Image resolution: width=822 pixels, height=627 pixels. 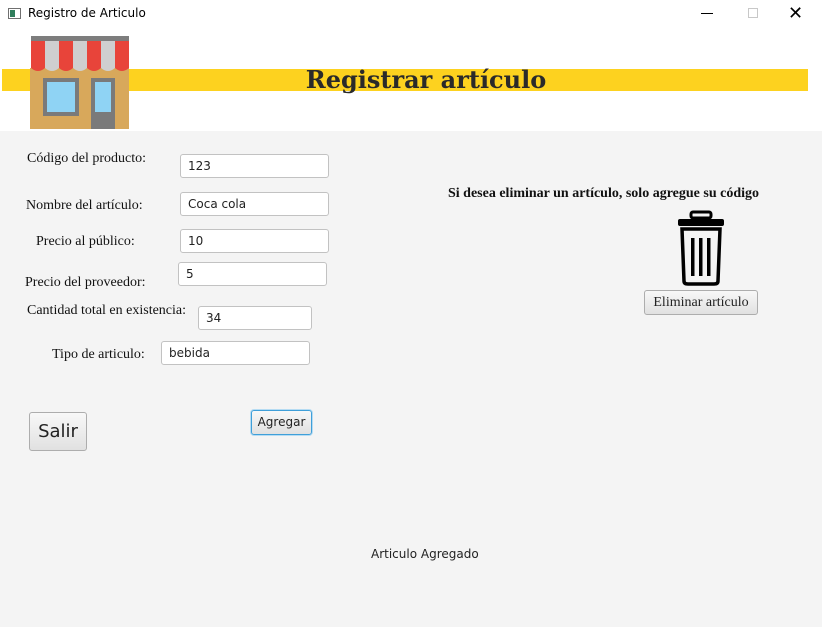 I want to click on product-code-label: Código del producto:, so click(x=86, y=158).